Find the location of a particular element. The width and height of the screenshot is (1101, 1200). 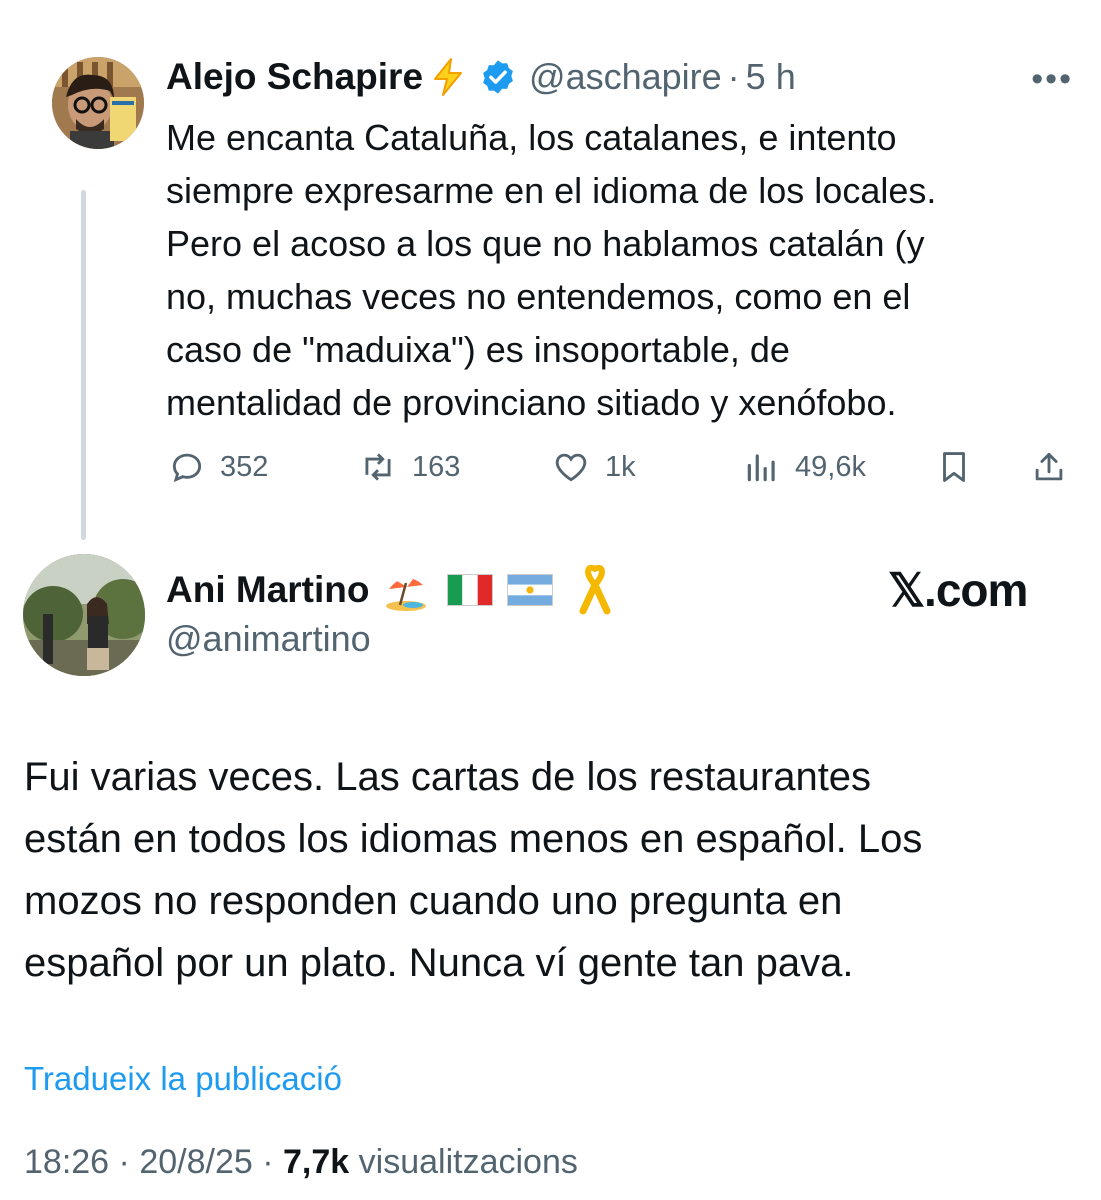

like-button: 1k is located at coordinates (593, 467).